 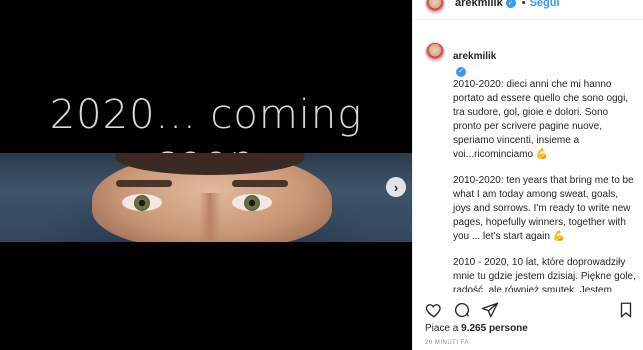 I want to click on likes-count: Piace a 9.265 persone, so click(x=476, y=328).